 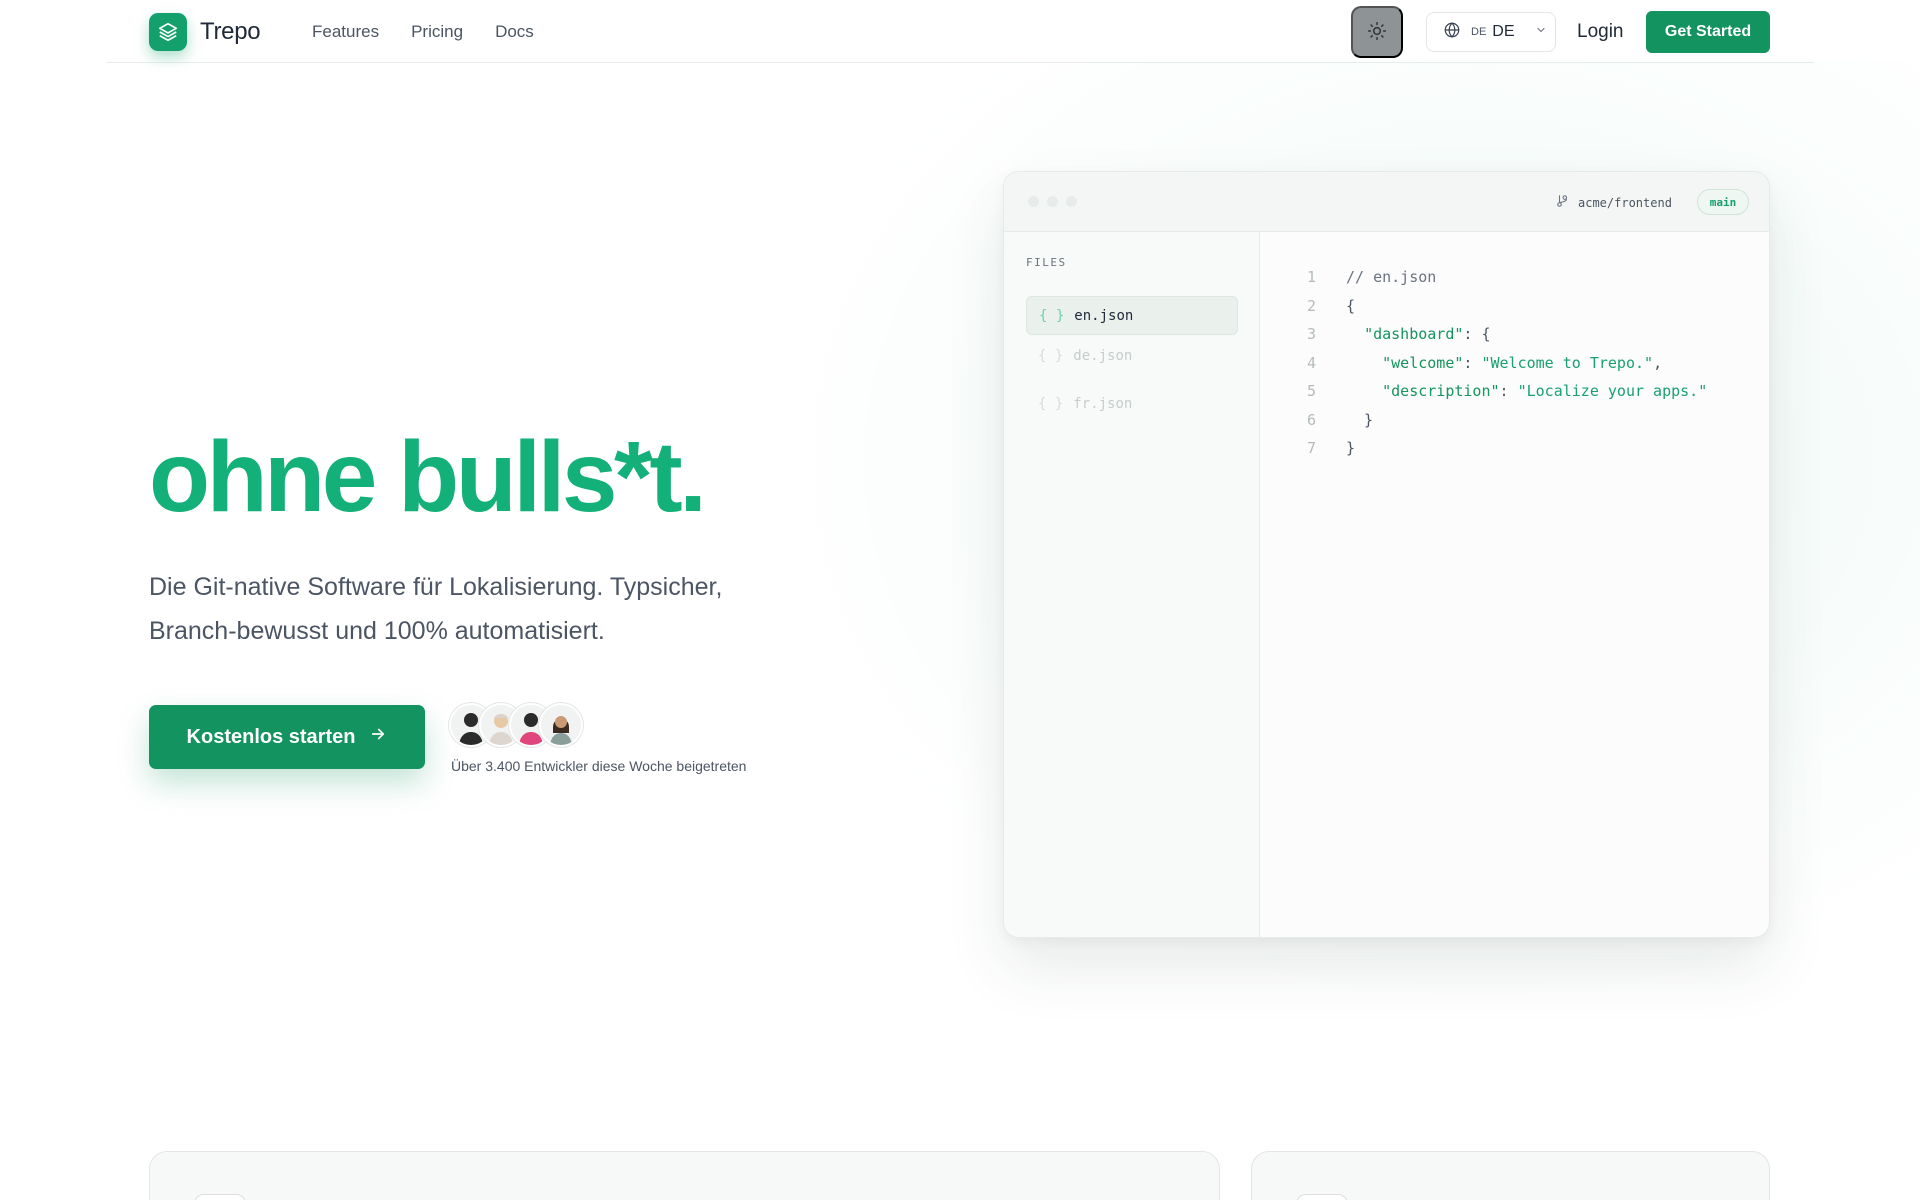 I want to click on code-line: 5 "description": "Localize your apps.", so click(x=1514, y=396).